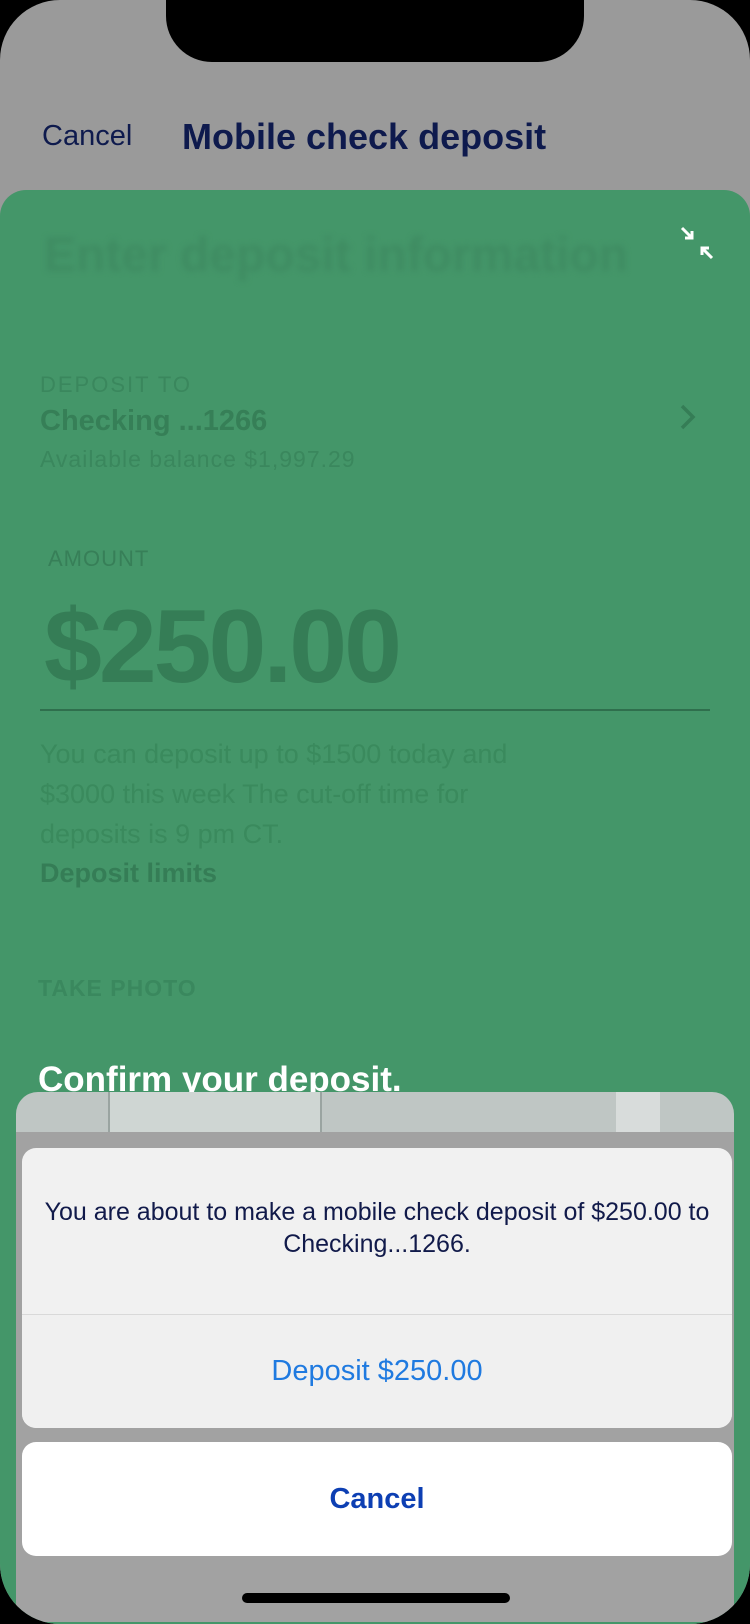 This screenshot has width=750, height=1624. I want to click on deposit-limits-link: Deposit limits, so click(128, 873).